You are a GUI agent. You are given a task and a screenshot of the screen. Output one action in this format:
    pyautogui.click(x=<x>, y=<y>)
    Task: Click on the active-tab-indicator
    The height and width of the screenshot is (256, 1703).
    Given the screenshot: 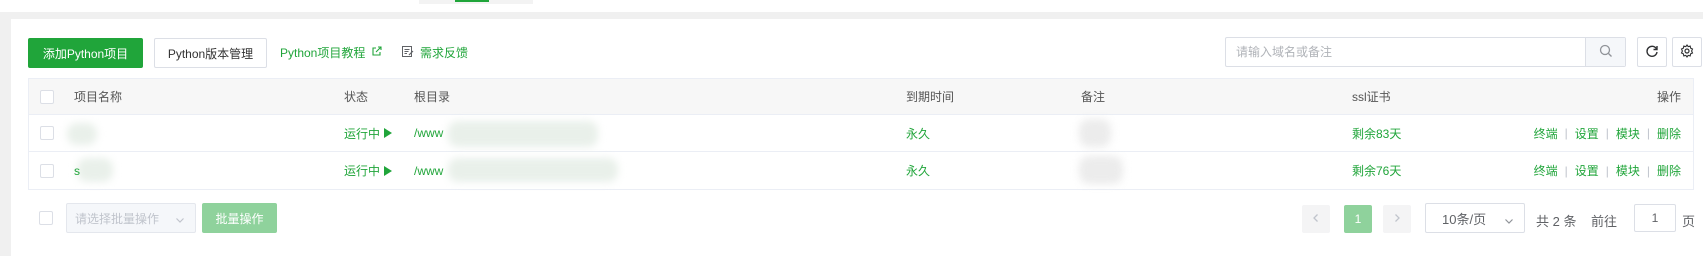 What is the action you would take?
    pyautogui.click(x=472, y=1)
    